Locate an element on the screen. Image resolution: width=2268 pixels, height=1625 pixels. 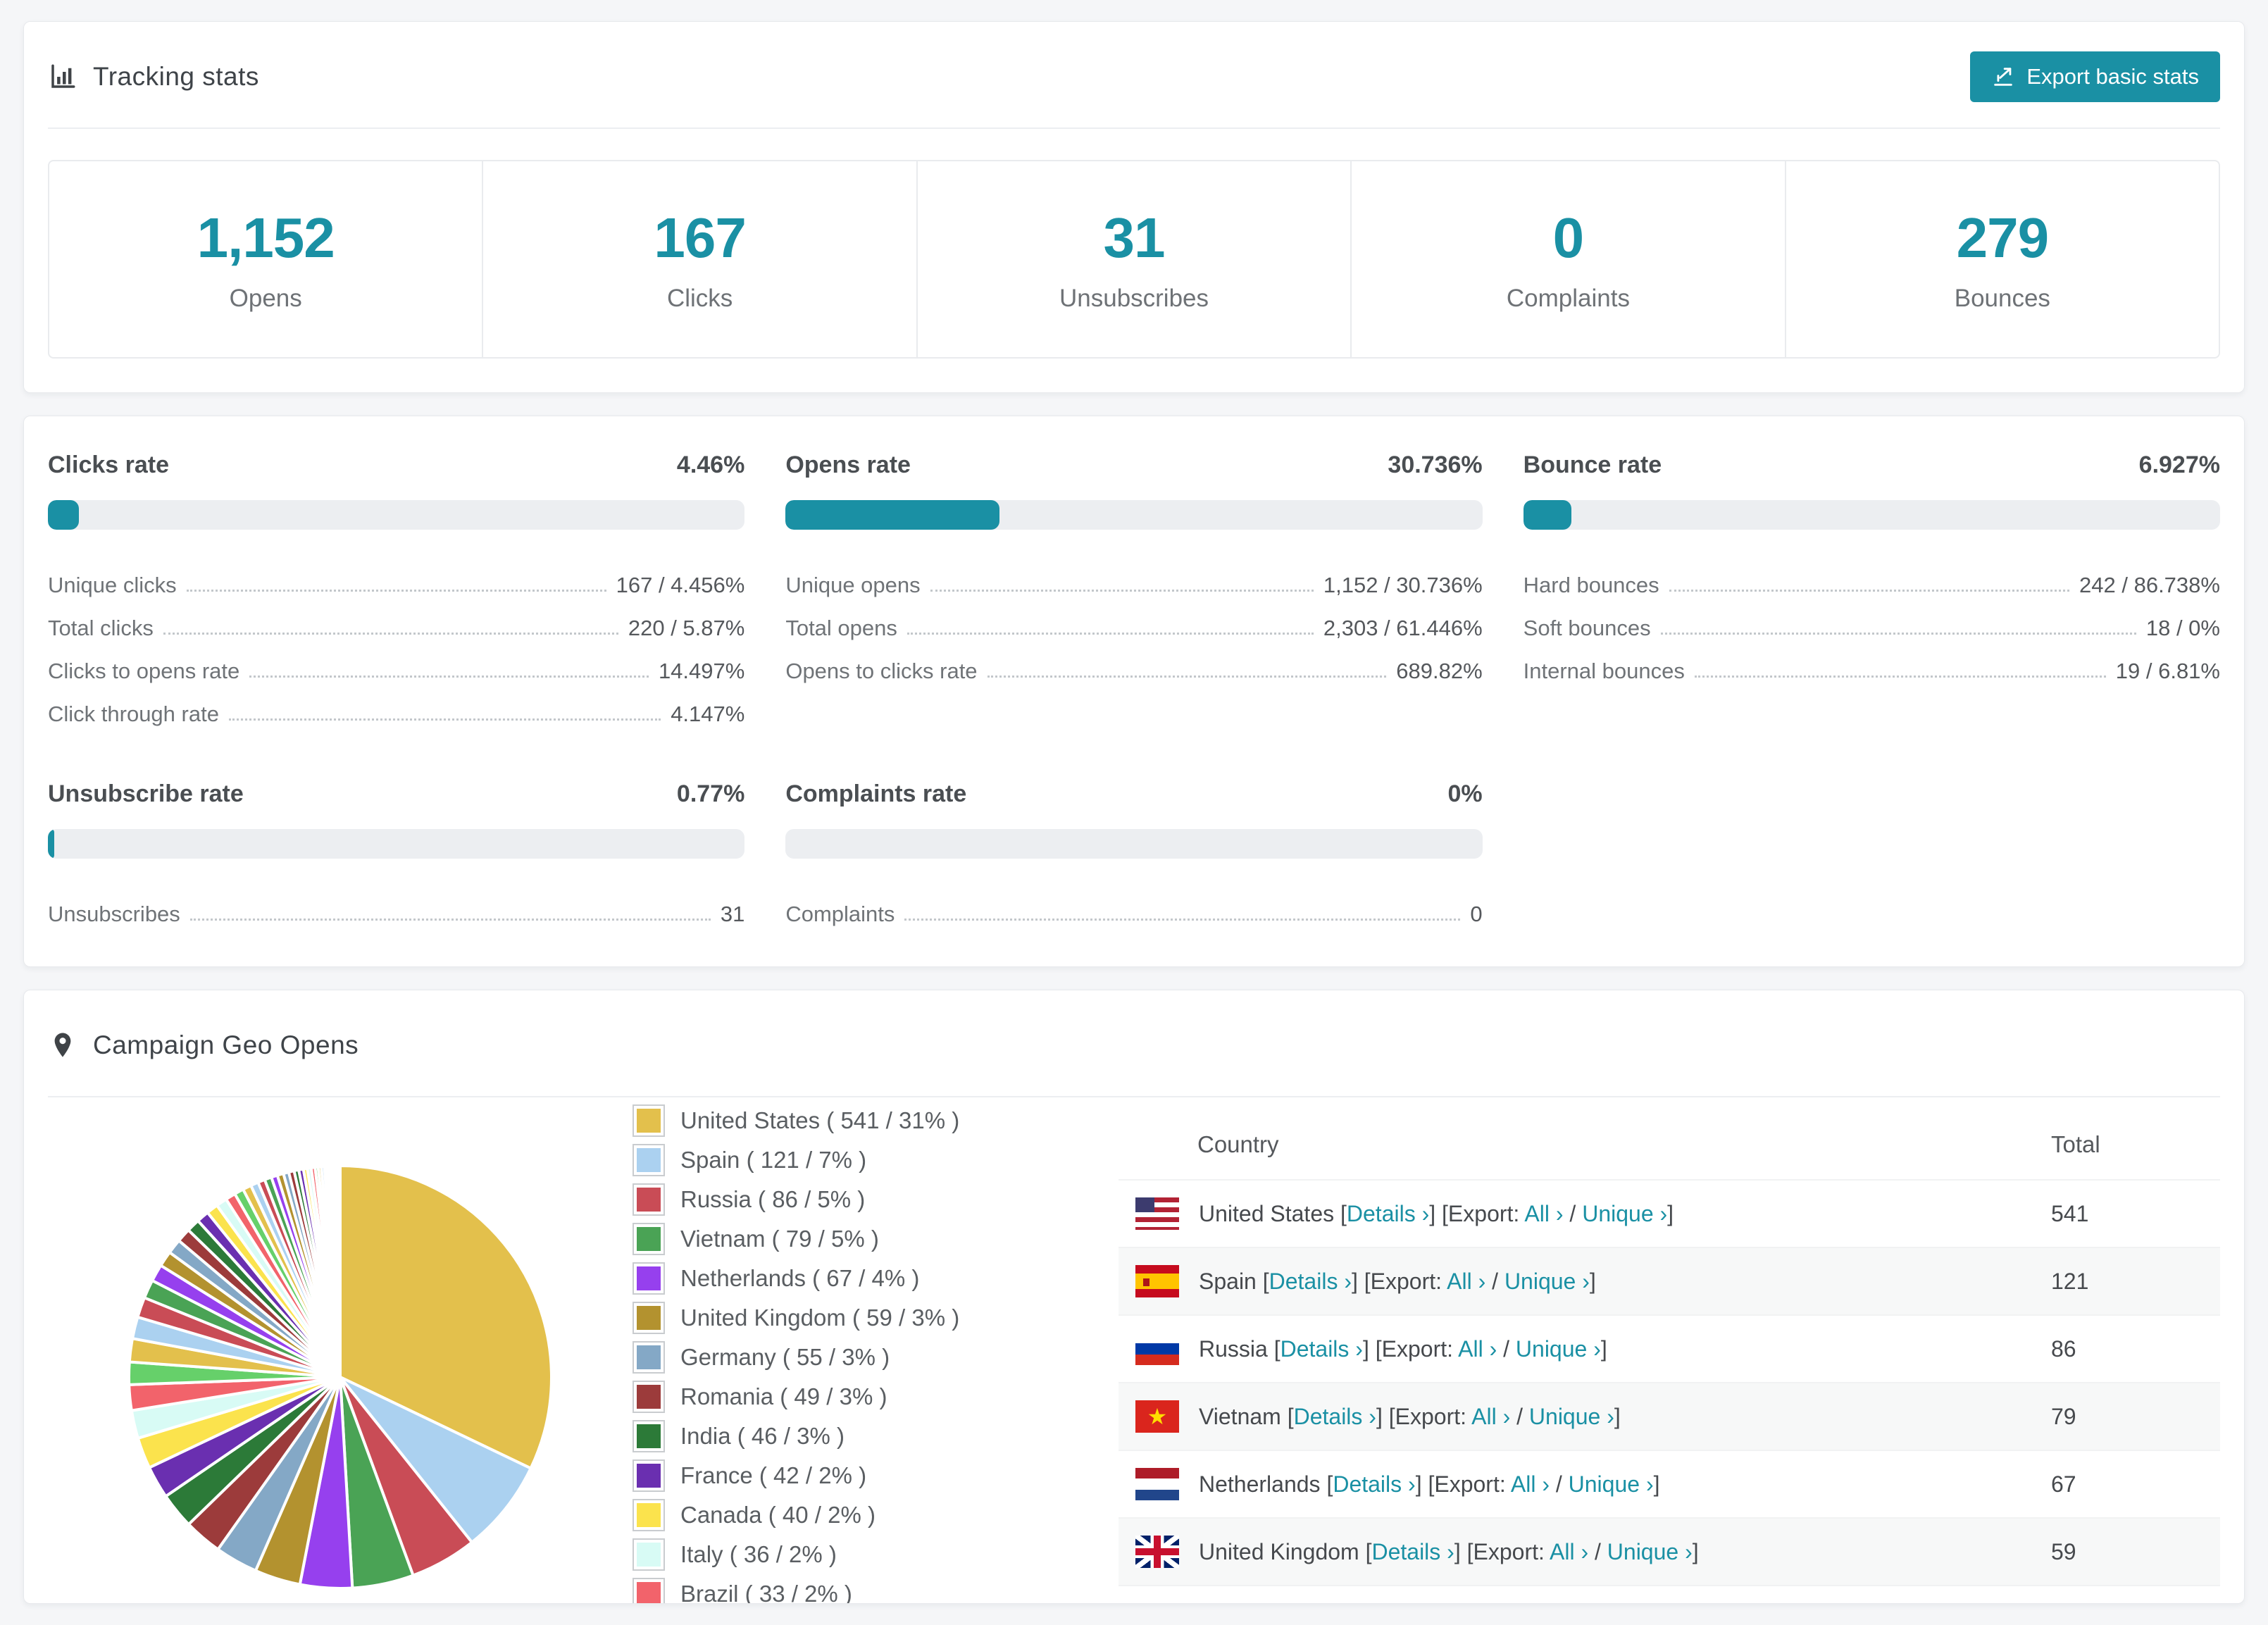
export-icon is located at coordinates (2004, 77).